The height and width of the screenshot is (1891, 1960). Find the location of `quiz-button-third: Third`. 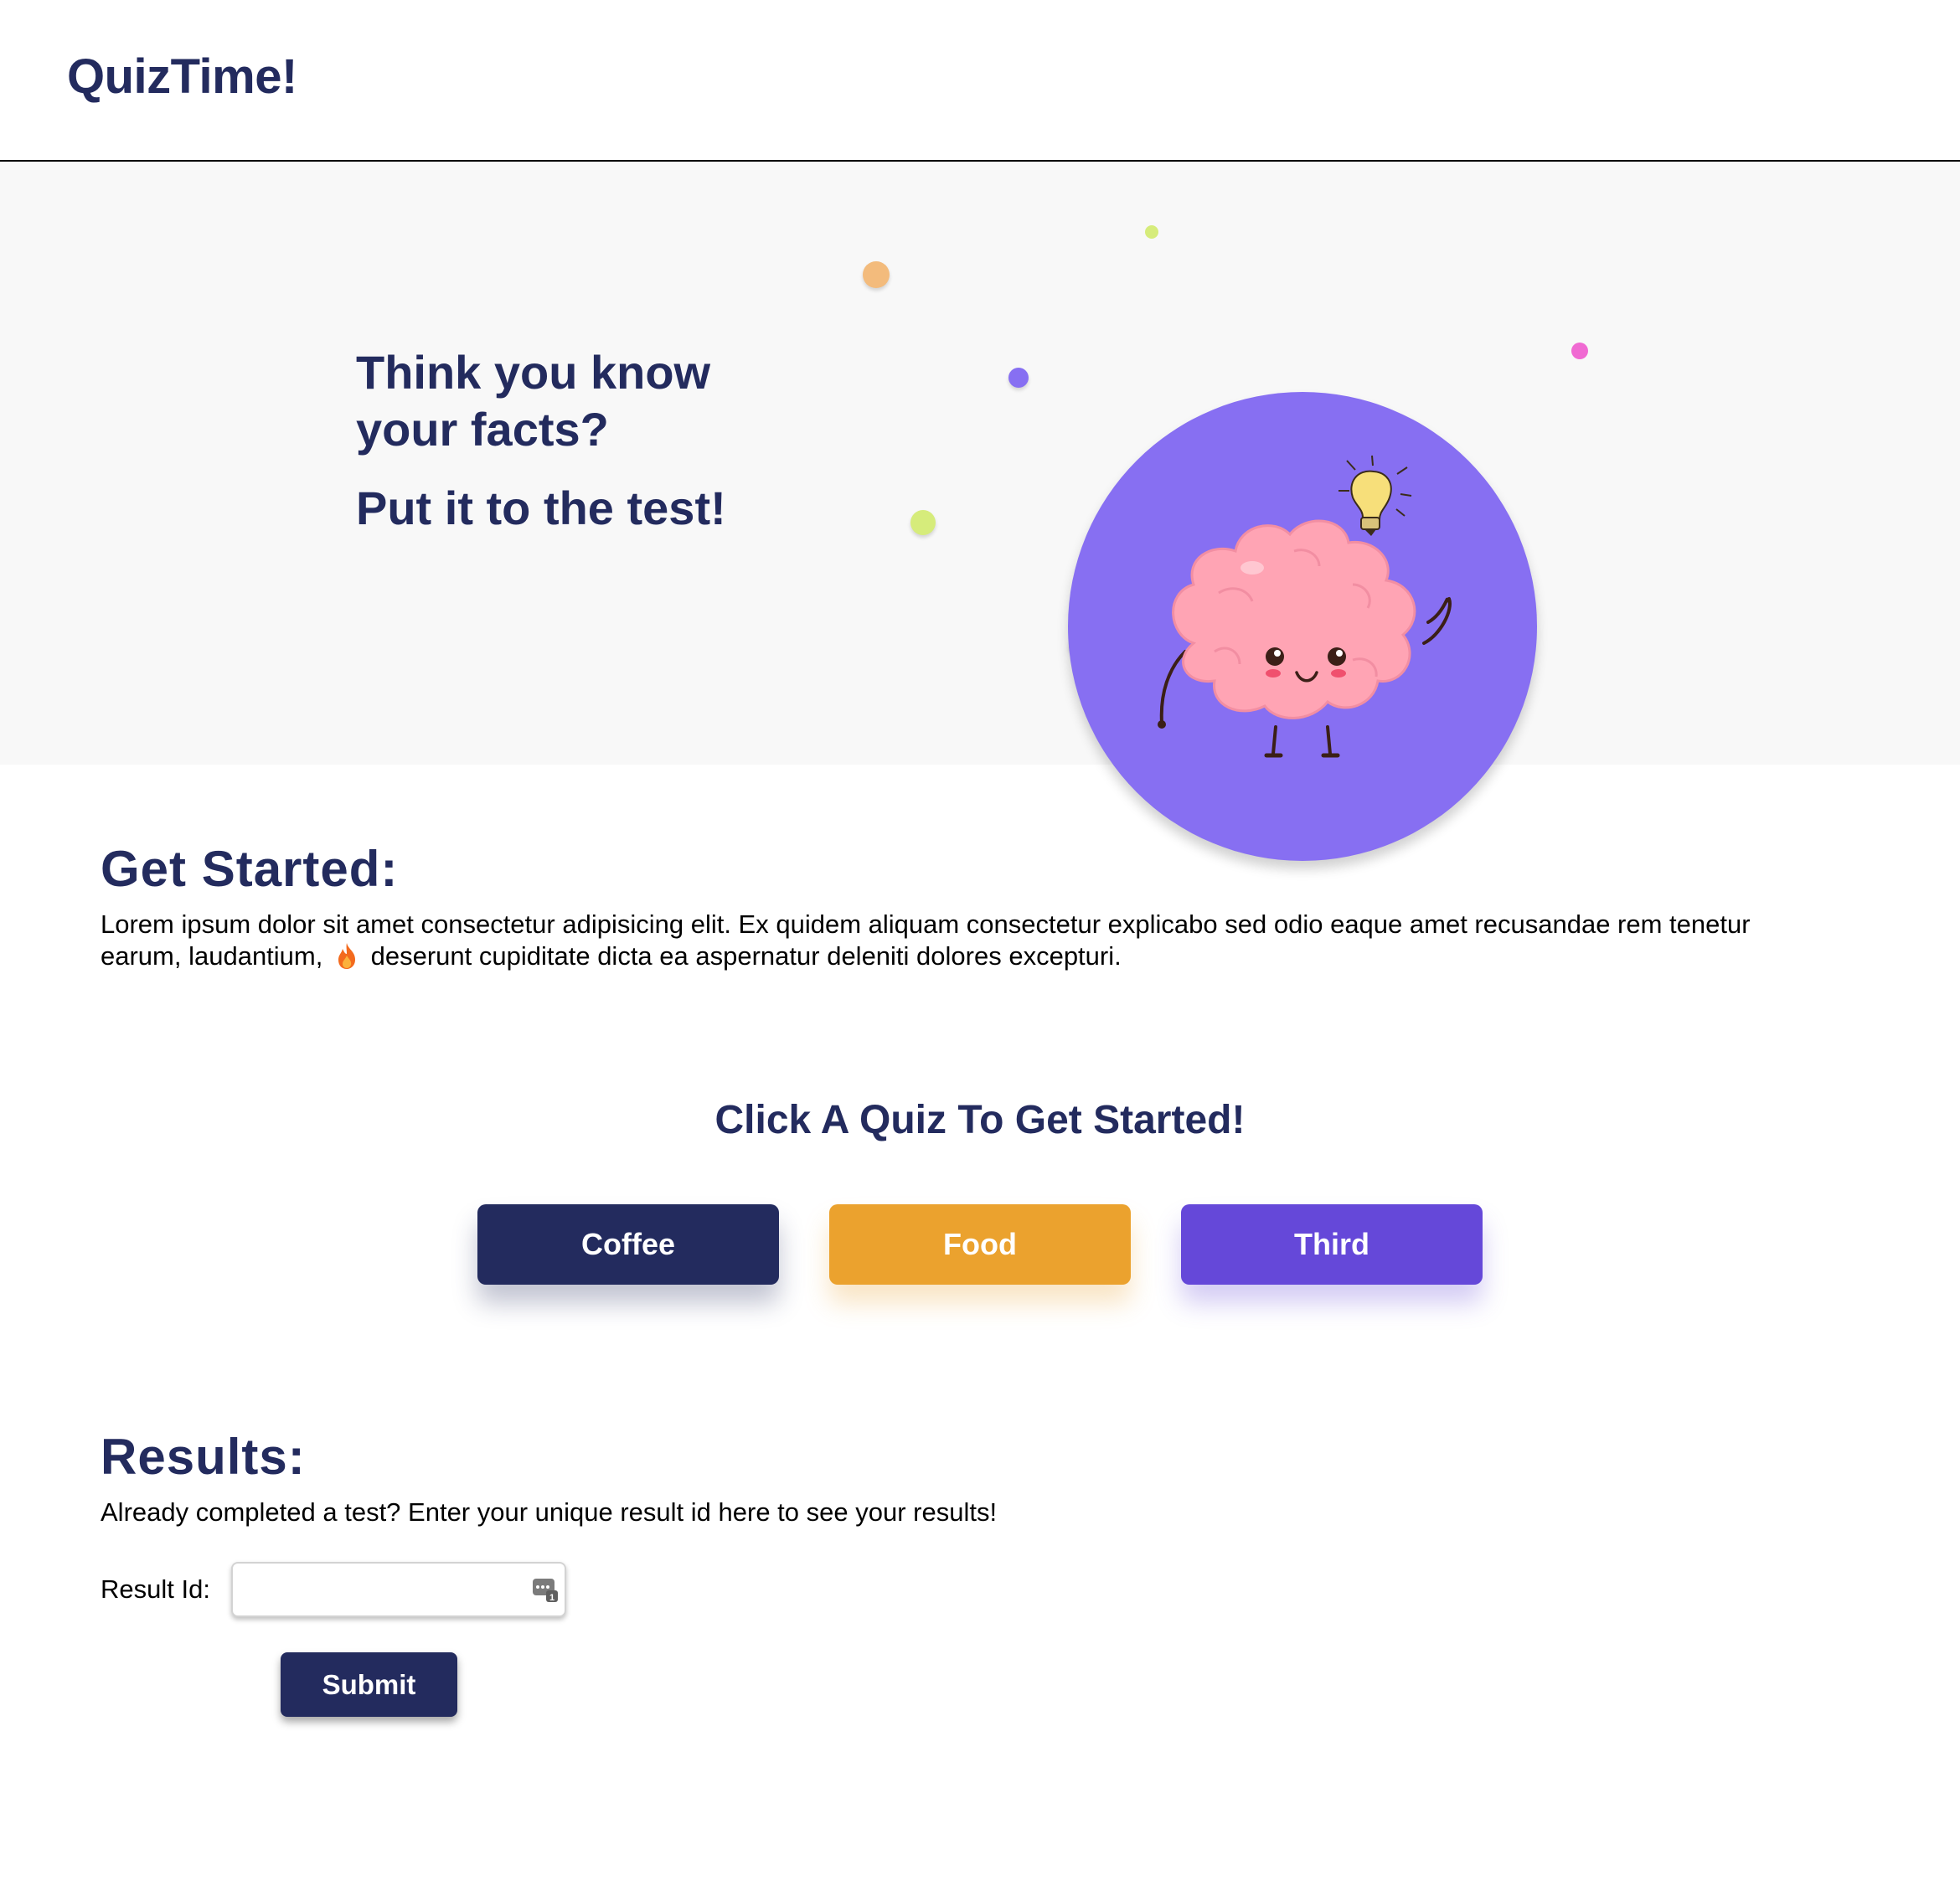

quiz-button-third: Third is located at coordinates (1332, 1244).